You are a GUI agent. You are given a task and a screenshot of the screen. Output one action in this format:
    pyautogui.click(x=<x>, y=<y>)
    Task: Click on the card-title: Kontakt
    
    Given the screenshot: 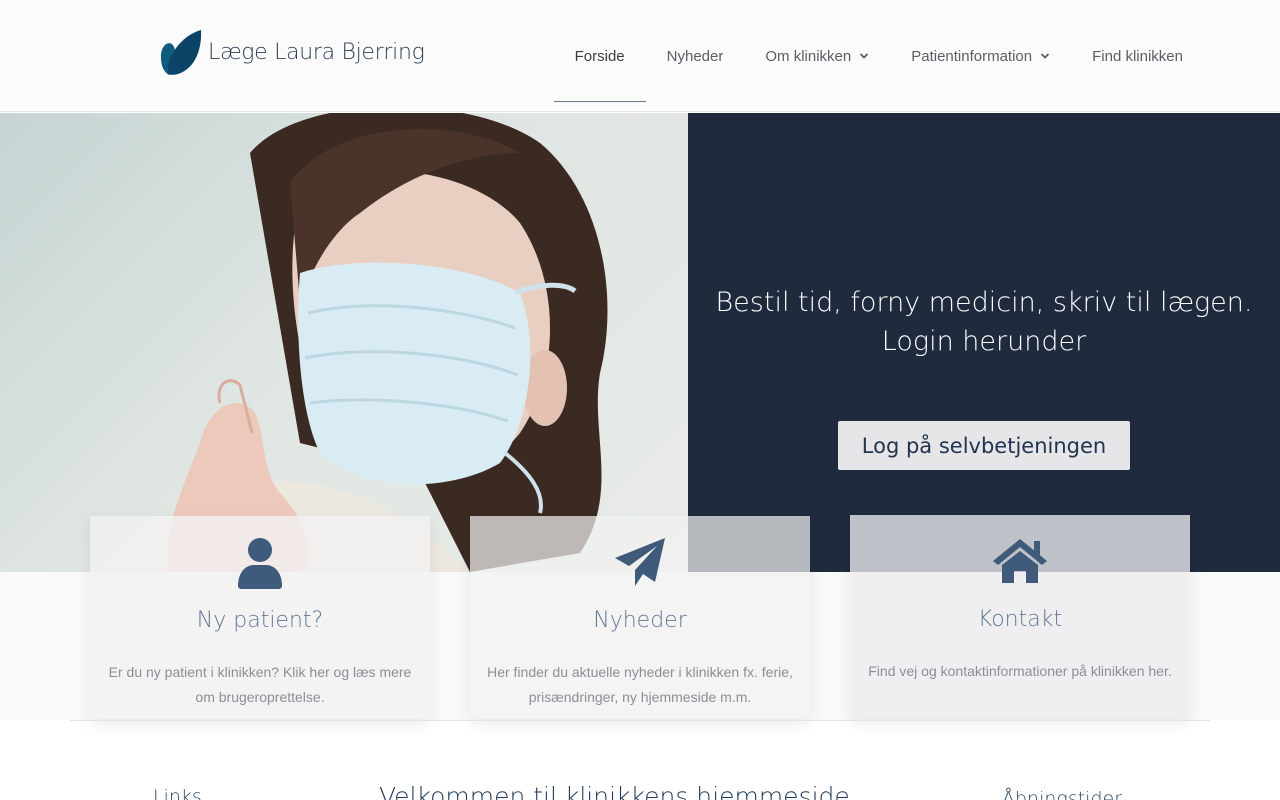 What is the action you would take?
    pyautogui.click(x=1020, y=619)
    